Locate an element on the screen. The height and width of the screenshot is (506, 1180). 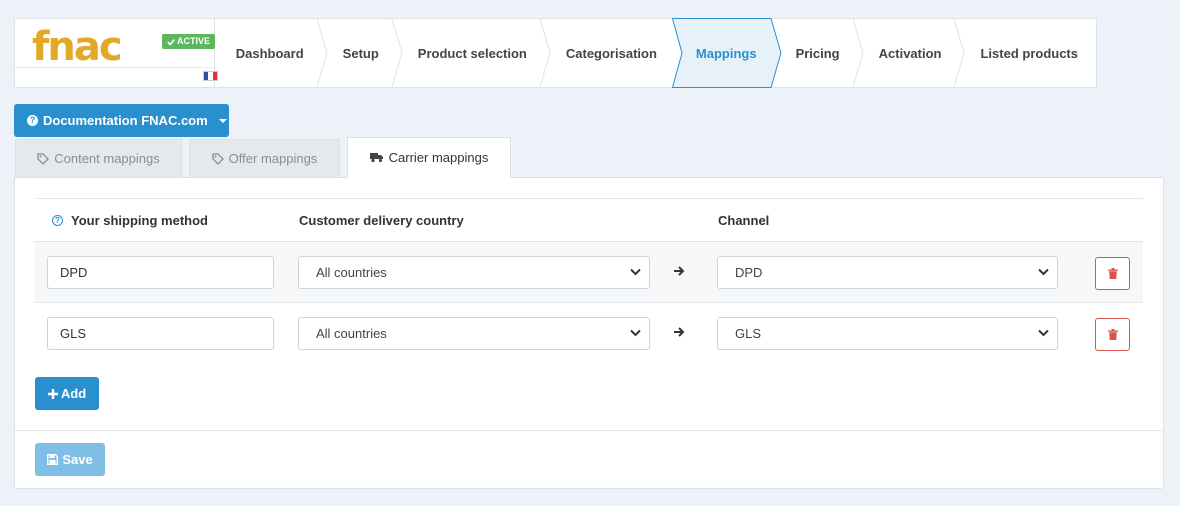
status-badge-label: ACTIVE is located at coordinates (194, 41).